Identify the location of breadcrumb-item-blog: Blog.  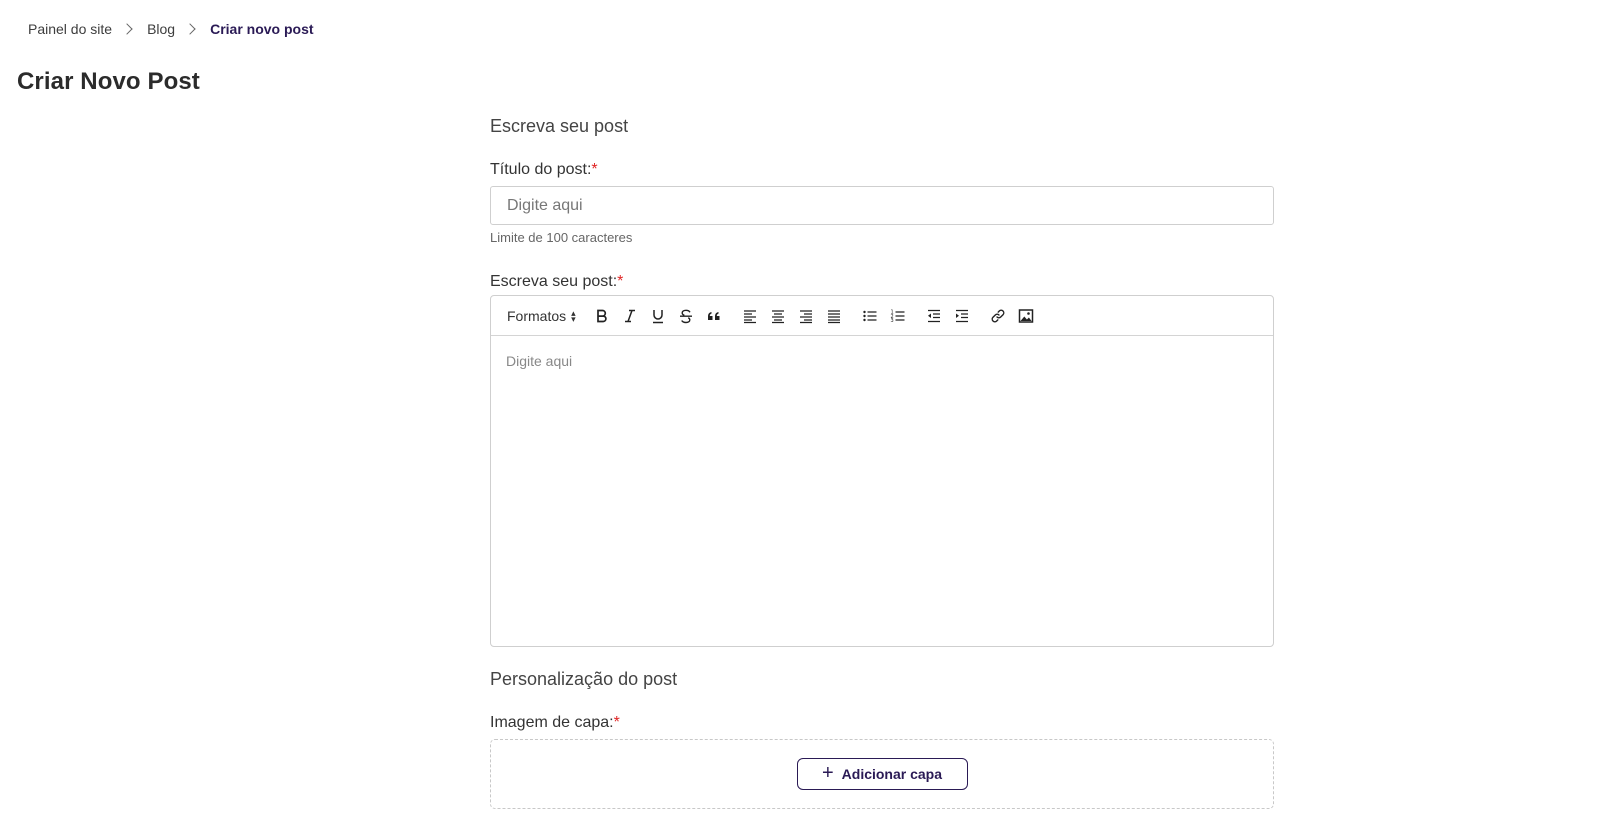
(161, 29).